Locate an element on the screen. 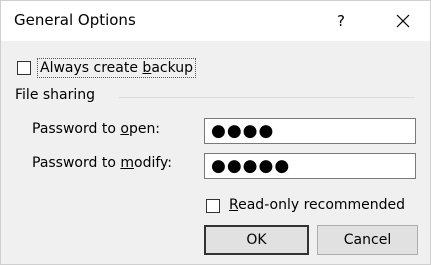 Image resolution: width=431 pixels, height=265 pixels. file-sharing-section-label: File sharing is located at coordinates (55, 95).